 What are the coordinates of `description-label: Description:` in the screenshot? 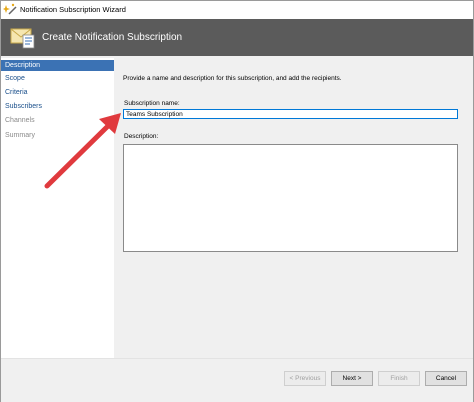 It's located at (141, 136).